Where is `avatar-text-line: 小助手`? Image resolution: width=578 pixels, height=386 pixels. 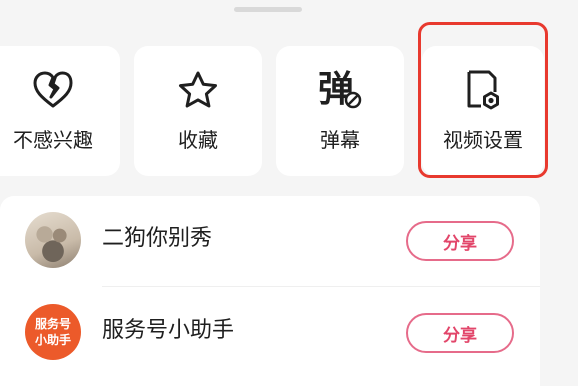
avatar-text-line: 小助手 is located at coordinates (52, 340).